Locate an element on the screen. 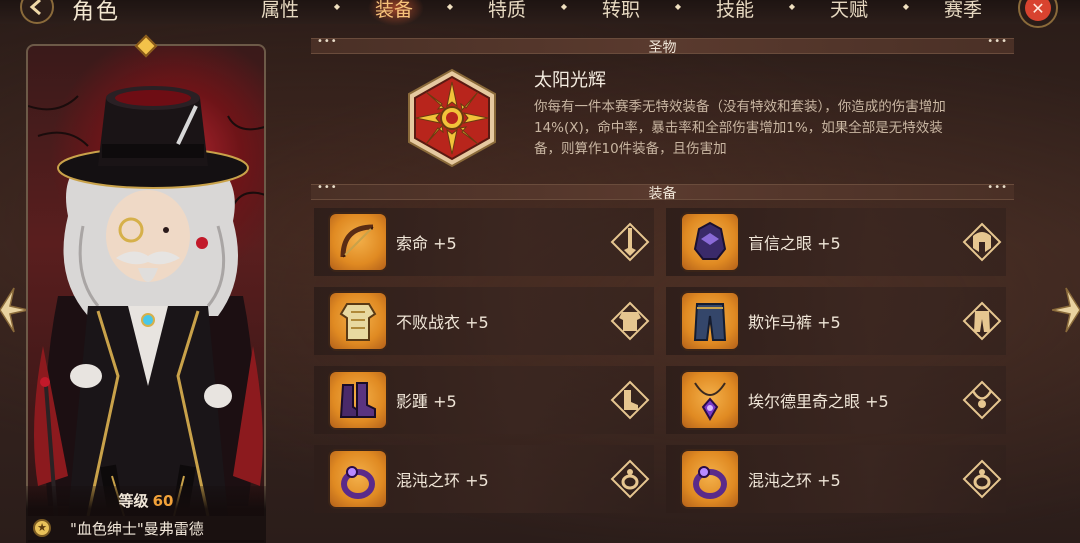  relic-section-title: 圣物 is located at coordinates (662, 48).